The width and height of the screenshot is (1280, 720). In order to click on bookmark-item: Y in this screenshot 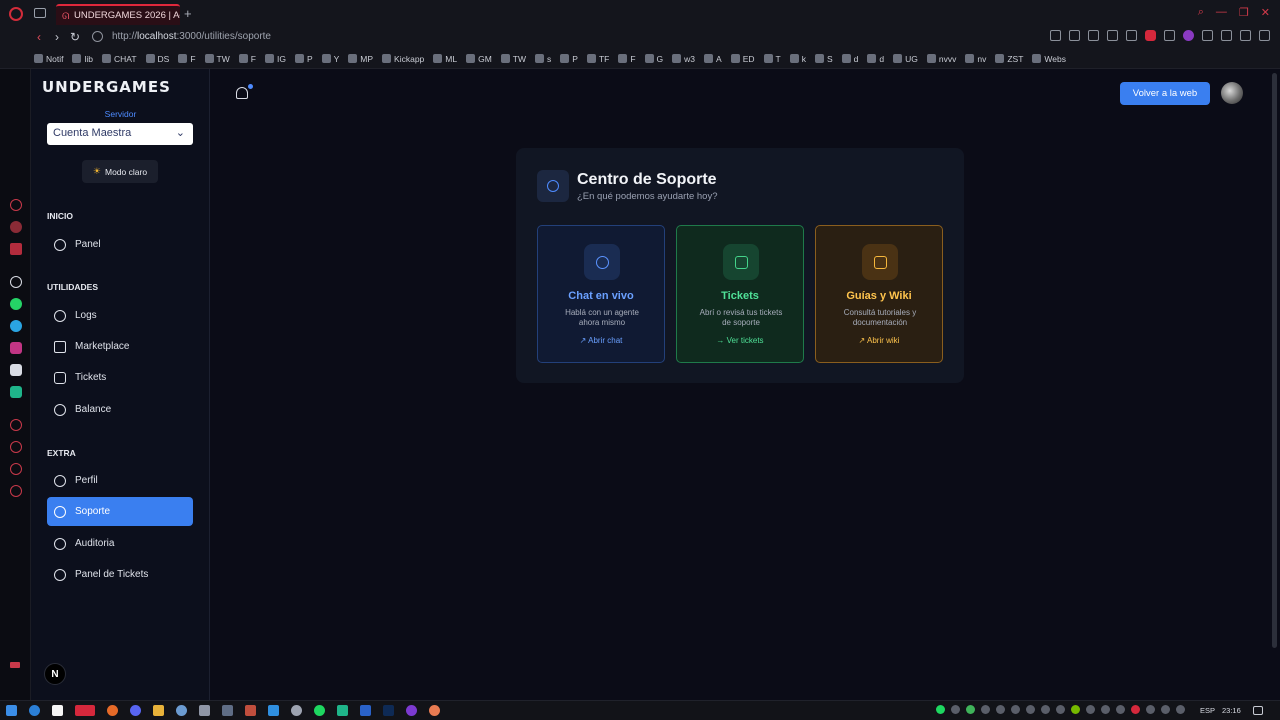, I will do `click(330, 59)`.